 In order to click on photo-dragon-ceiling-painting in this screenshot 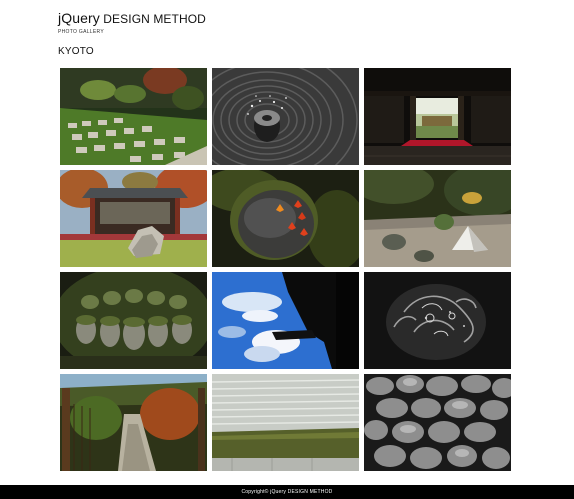, I will do `click(437, 320)`.